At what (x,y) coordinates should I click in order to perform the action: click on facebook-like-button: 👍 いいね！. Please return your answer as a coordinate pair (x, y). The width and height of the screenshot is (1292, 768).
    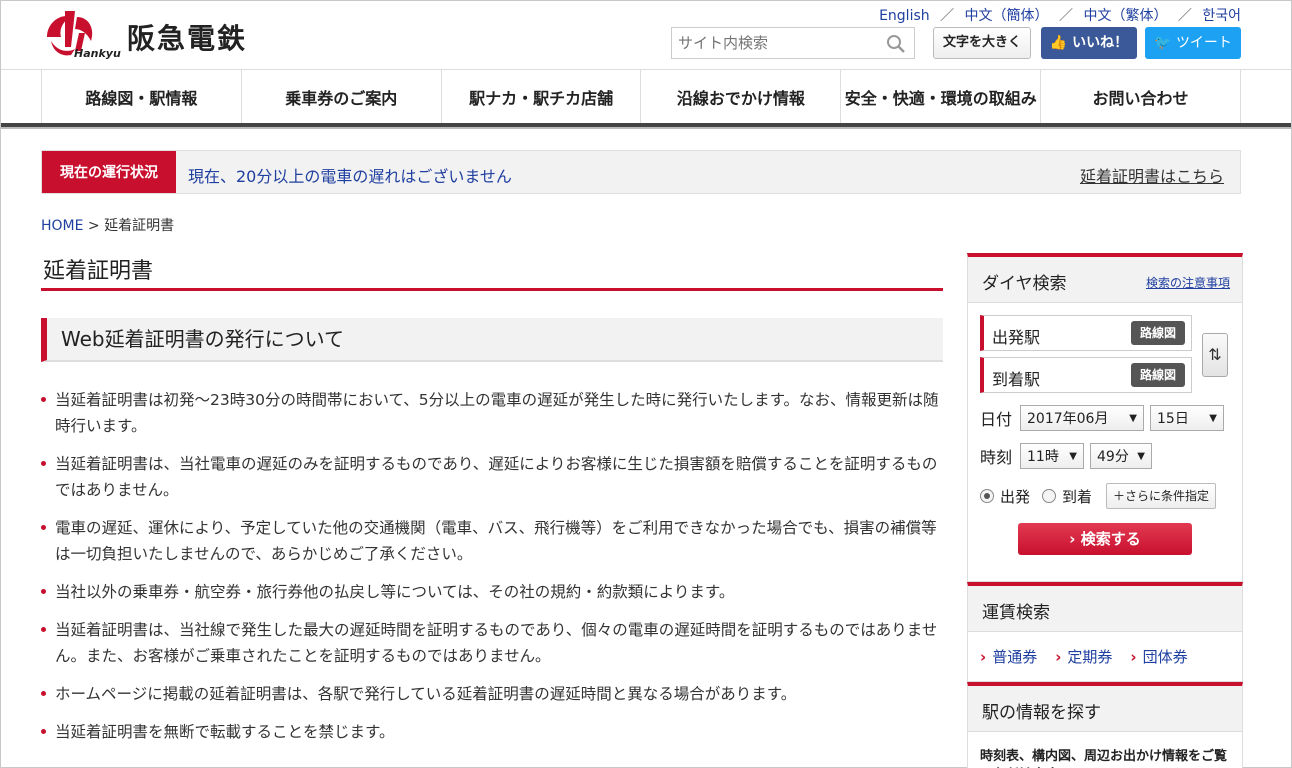
    Looking at the image, I should click on (1089, 43).